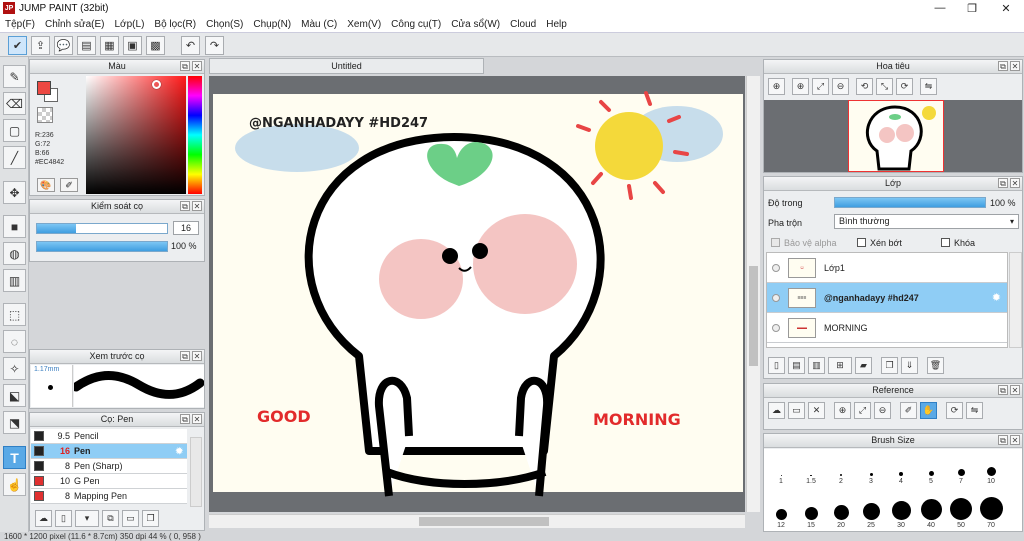 This screenshot has width=1024, height=541. Describe the element at coordinates (958, 243) in the screenshot. I see `lock-checkbox: Khóa` at that location.